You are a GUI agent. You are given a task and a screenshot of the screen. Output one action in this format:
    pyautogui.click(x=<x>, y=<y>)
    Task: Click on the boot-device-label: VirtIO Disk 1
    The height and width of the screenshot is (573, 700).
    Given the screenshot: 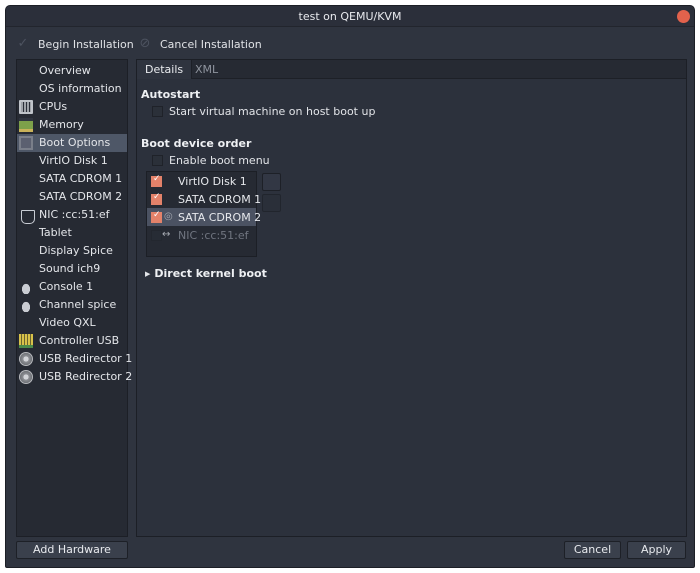 What is the action you would take?
    pyautogui.click(x=212, y=181)
    